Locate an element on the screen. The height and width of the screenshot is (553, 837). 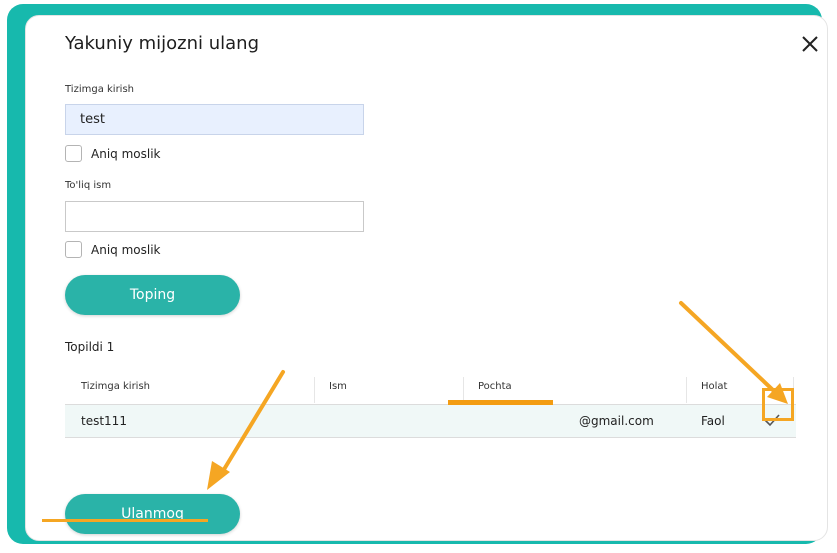
row-login: test111 is located at coordinates (104, 421).